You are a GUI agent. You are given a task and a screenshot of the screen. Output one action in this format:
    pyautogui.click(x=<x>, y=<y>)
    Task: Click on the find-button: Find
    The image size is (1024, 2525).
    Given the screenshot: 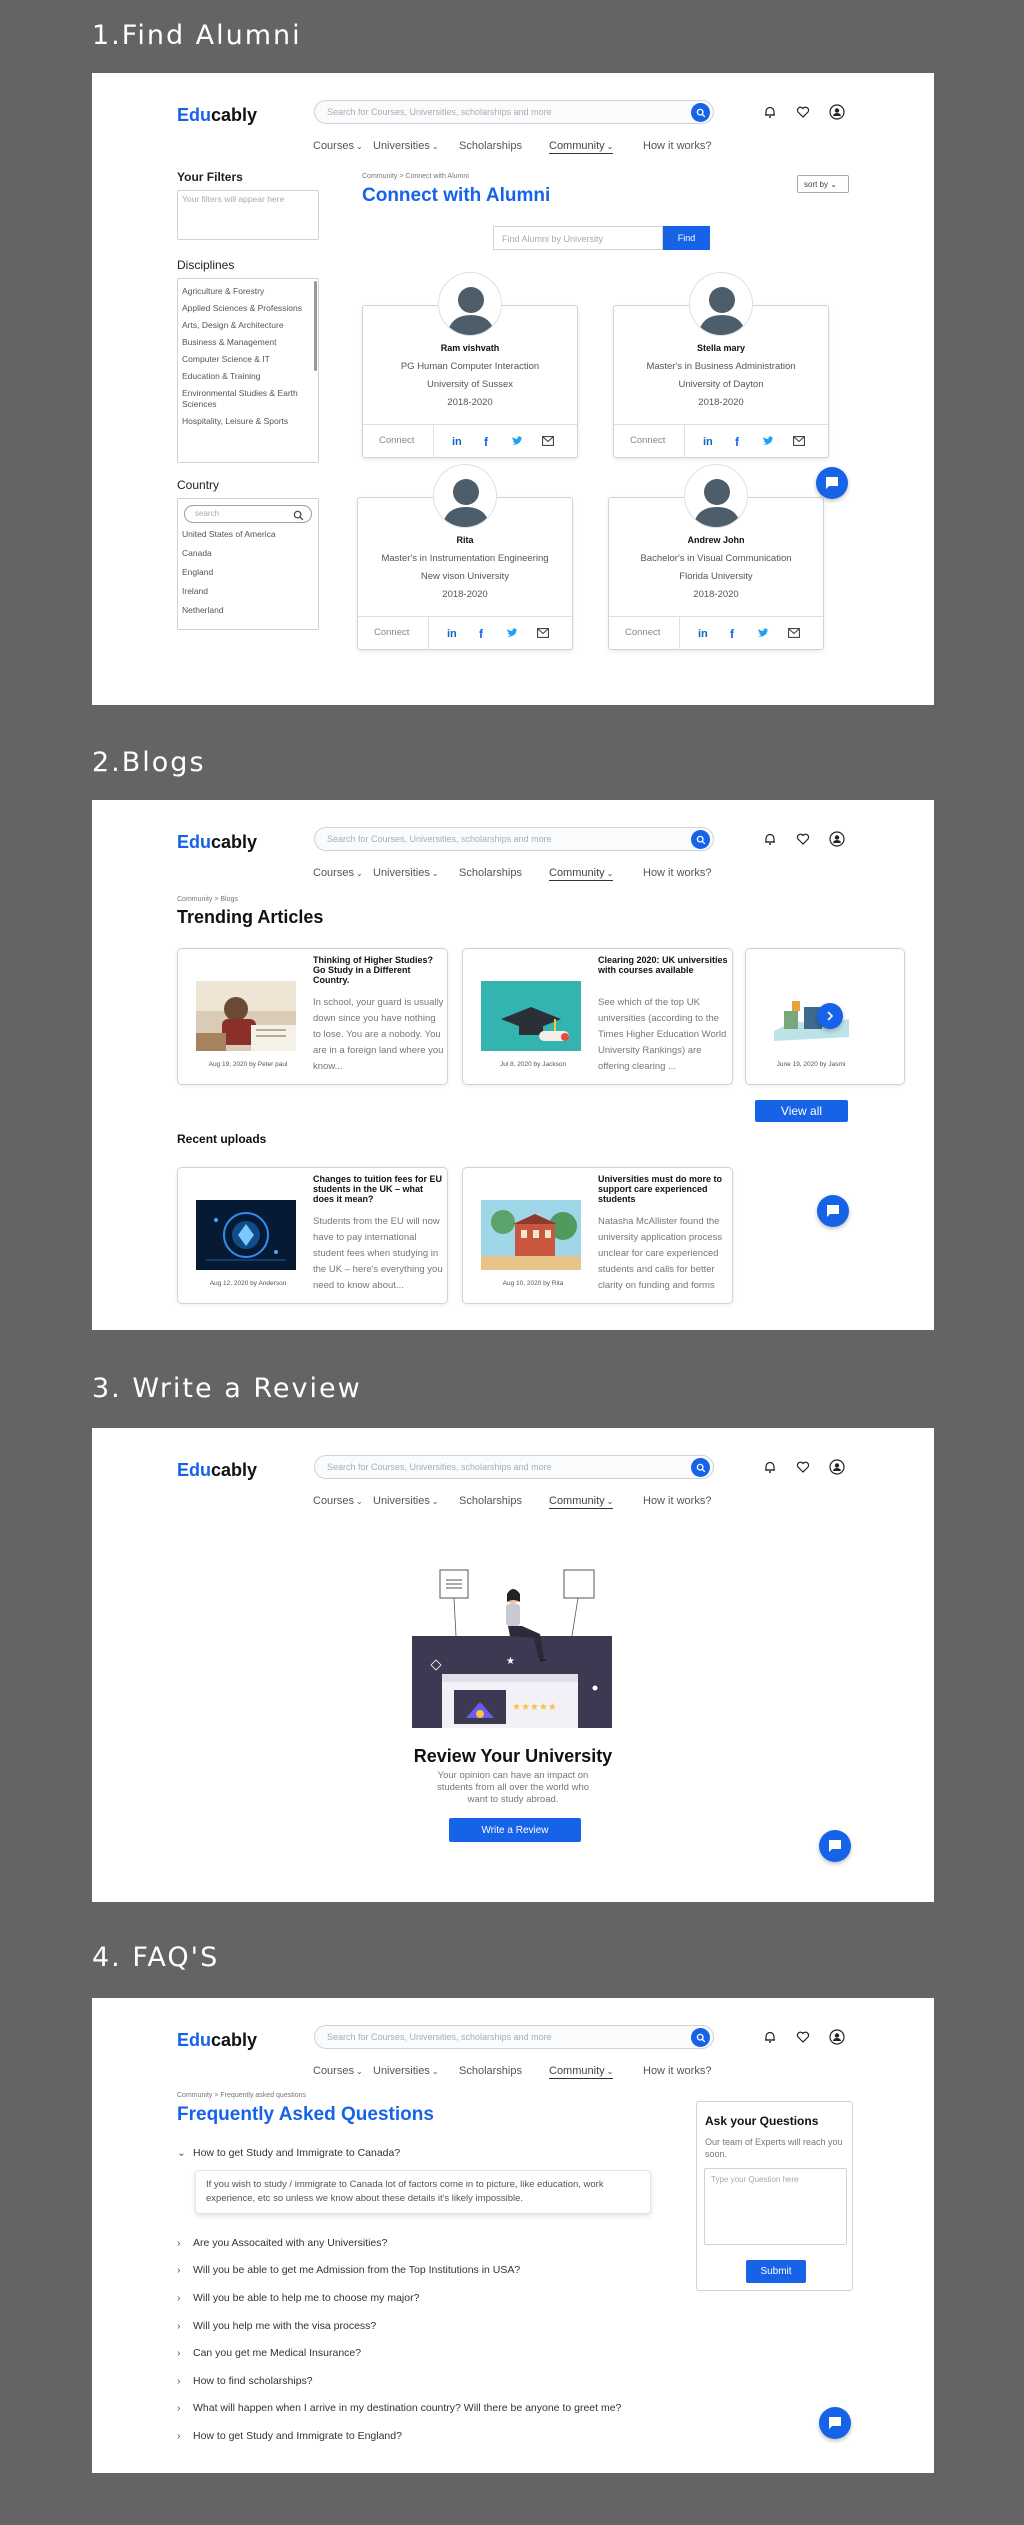 What is the action you would take?
    pyautogui.click(x=686, y=238)
    